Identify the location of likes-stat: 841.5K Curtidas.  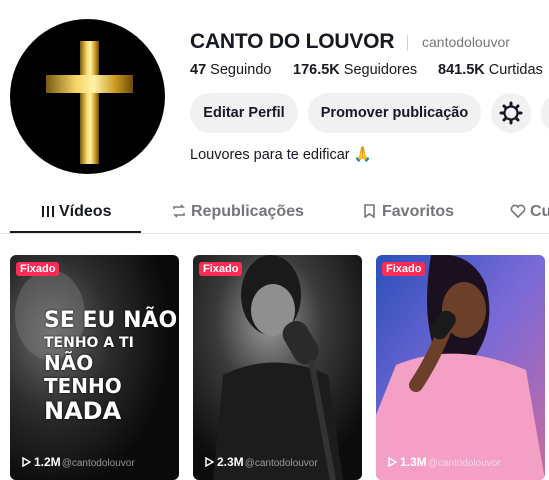
(490, 70).